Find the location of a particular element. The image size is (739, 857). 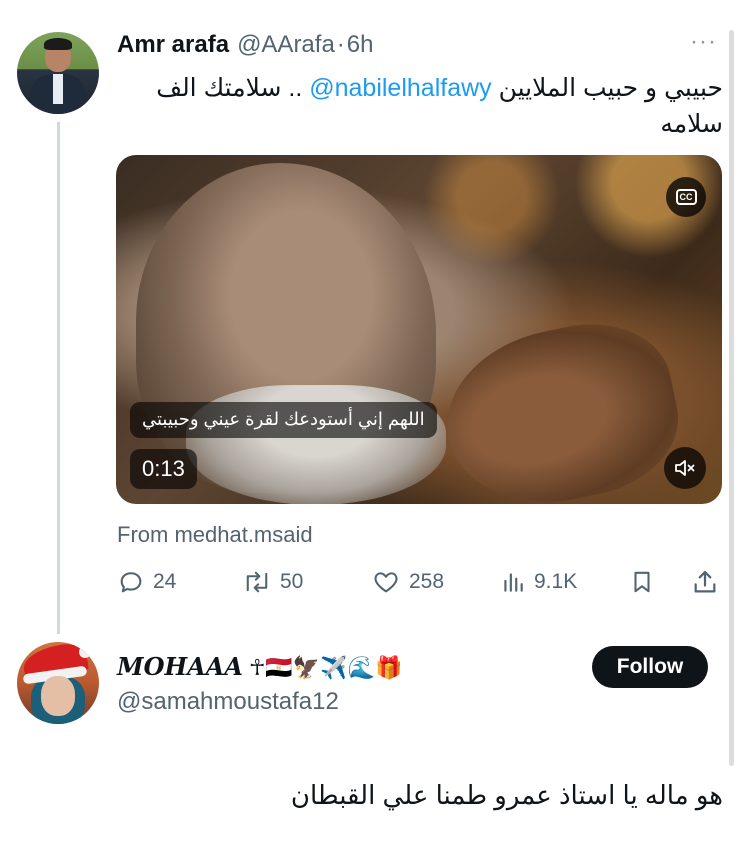

reply-author-handle: @samahmoustafa12 is located at coordinates (228, 702).